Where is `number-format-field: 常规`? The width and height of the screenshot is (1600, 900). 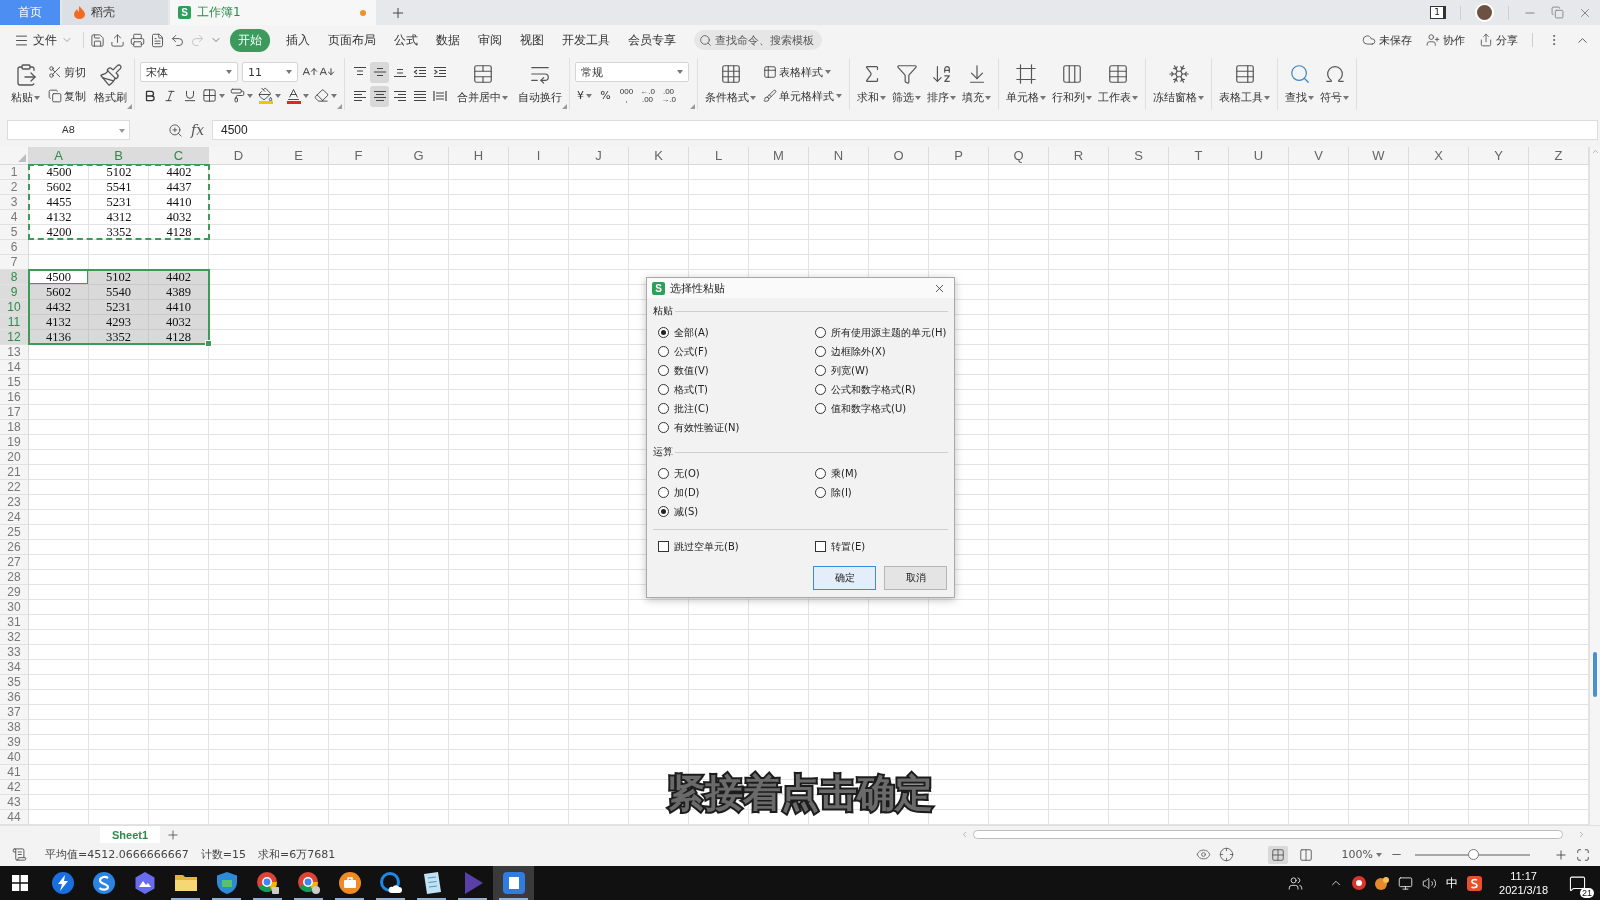 number-format-field: 常规 is located at coordinates (632, 72).